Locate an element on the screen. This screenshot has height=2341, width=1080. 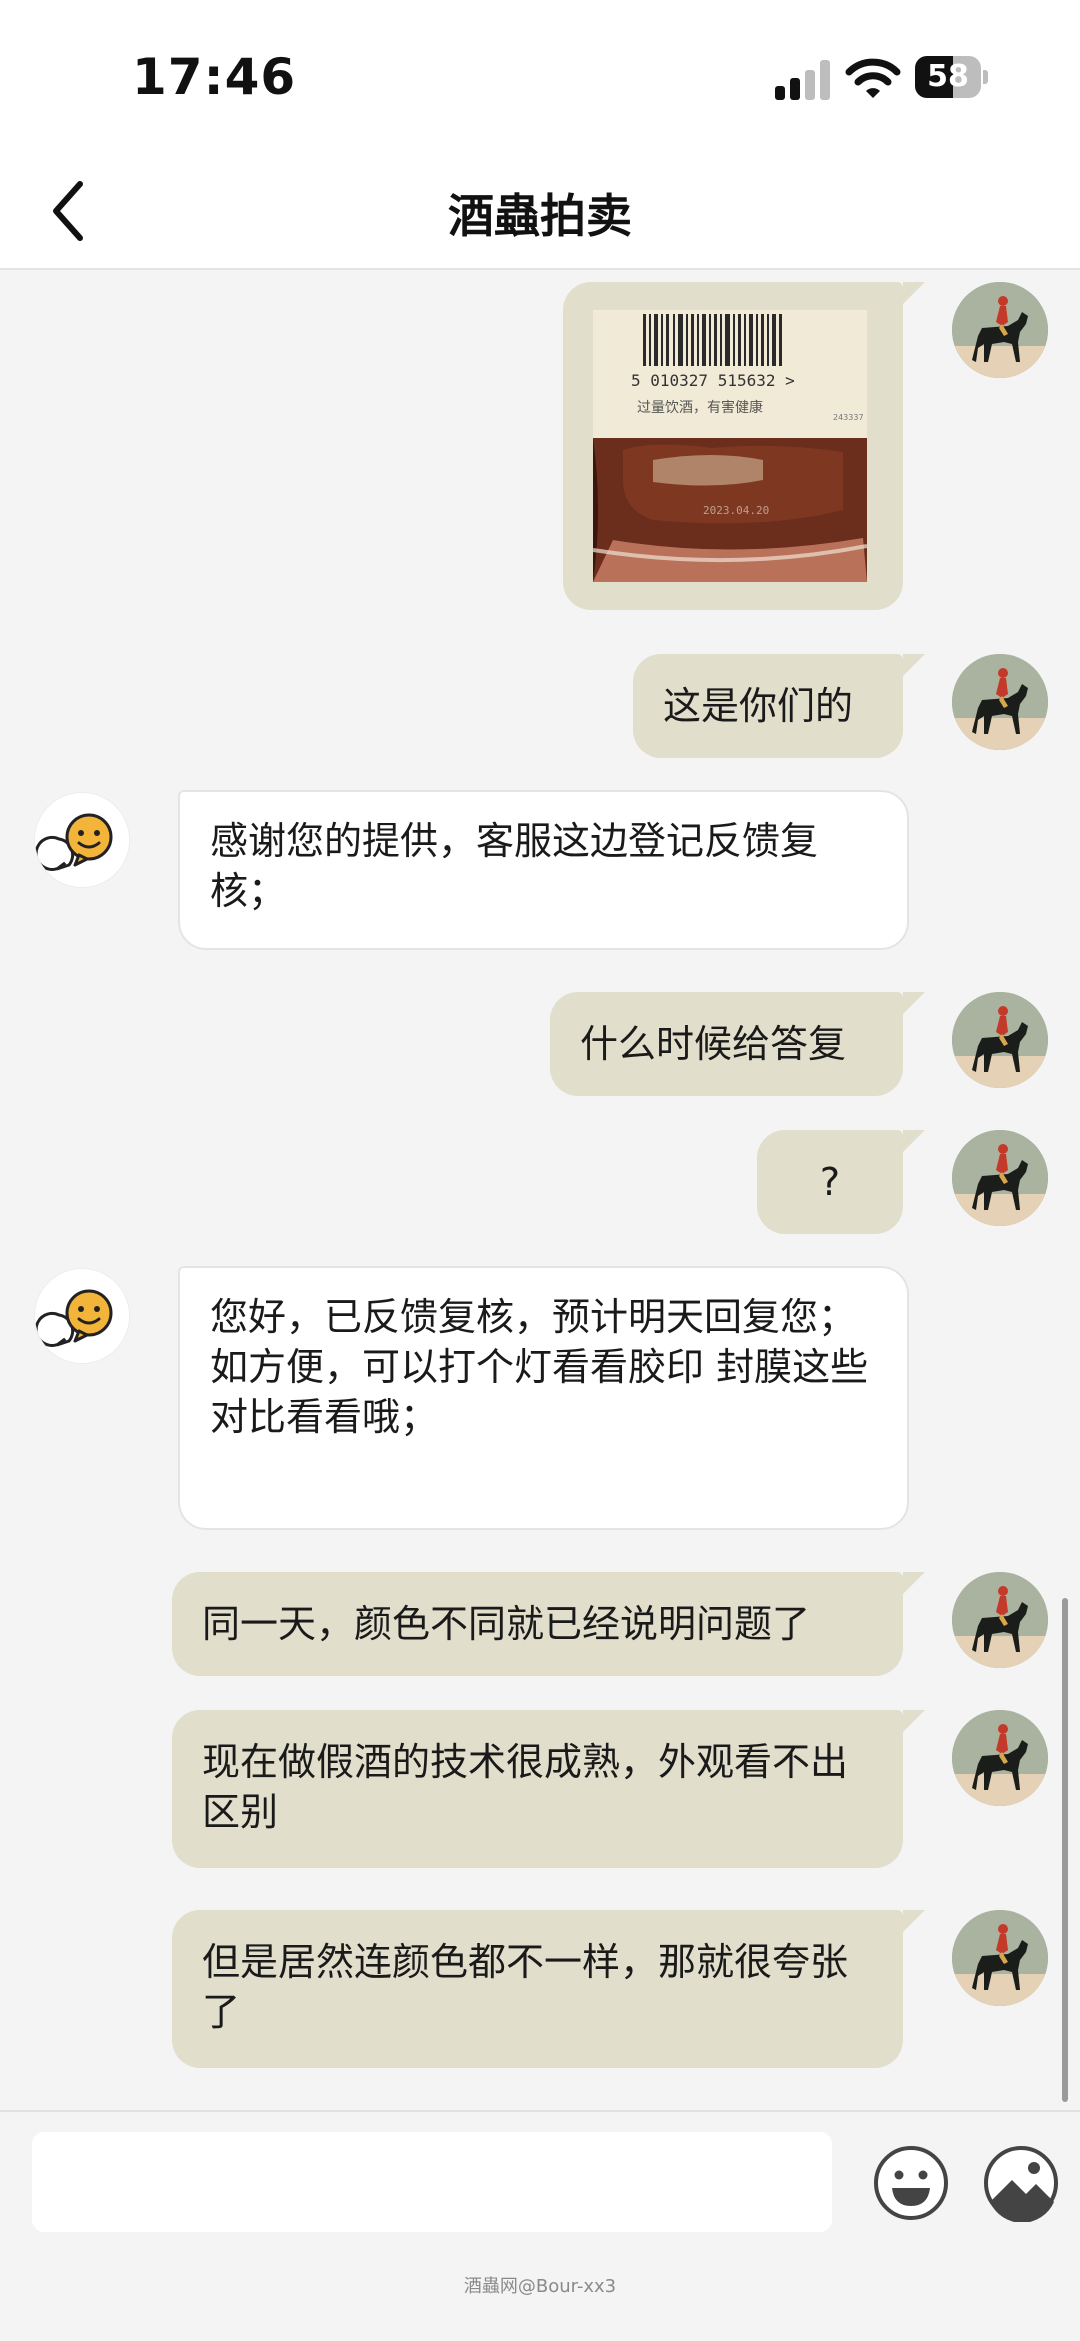
message-text: 感谢您的提供，客服这边登记反馈复核； is located at coordinates (514, 866).